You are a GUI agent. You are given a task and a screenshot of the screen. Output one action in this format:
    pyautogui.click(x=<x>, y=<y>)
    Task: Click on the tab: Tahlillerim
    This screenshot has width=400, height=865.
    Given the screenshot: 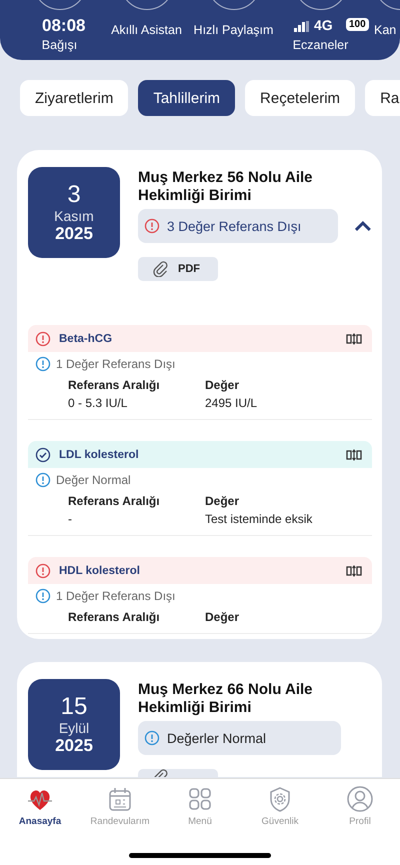 What is the action you would take?
    pyautogui.click(x=187, y=98)
    